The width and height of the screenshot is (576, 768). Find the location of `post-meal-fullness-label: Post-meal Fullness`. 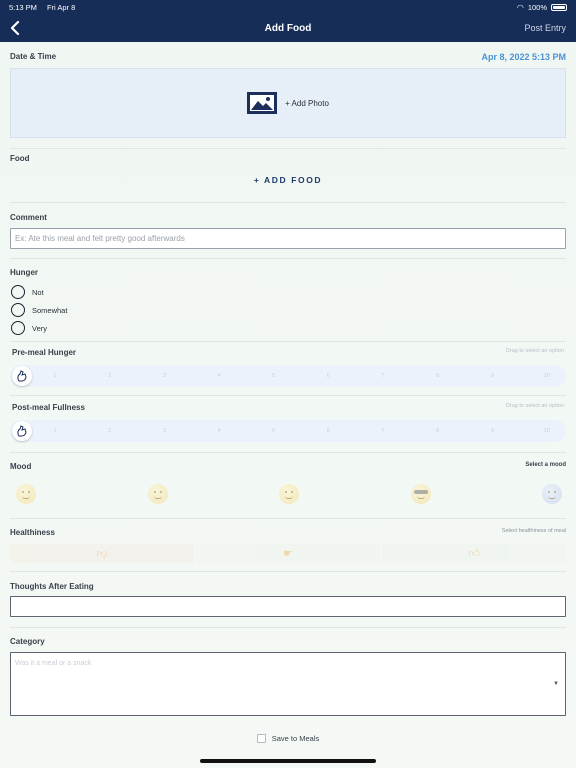

post-meal-fullness-label: Post-meal Fullness is located at coordinates (48, 407).